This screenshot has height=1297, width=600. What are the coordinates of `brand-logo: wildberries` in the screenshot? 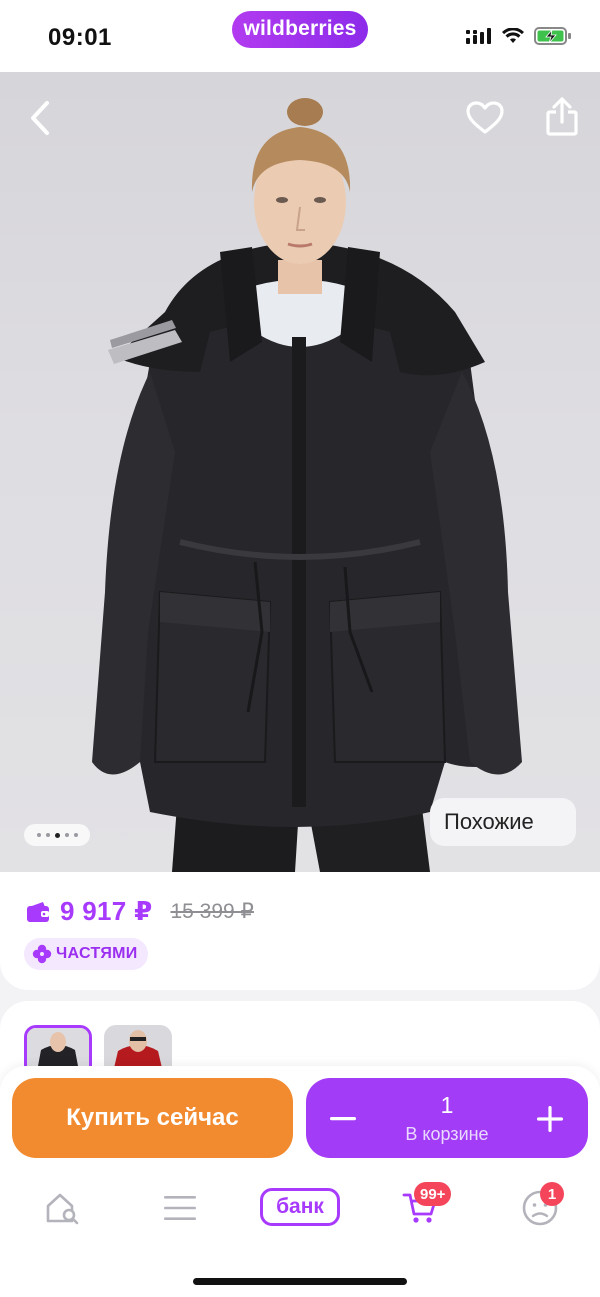 It's located at (300, 29).